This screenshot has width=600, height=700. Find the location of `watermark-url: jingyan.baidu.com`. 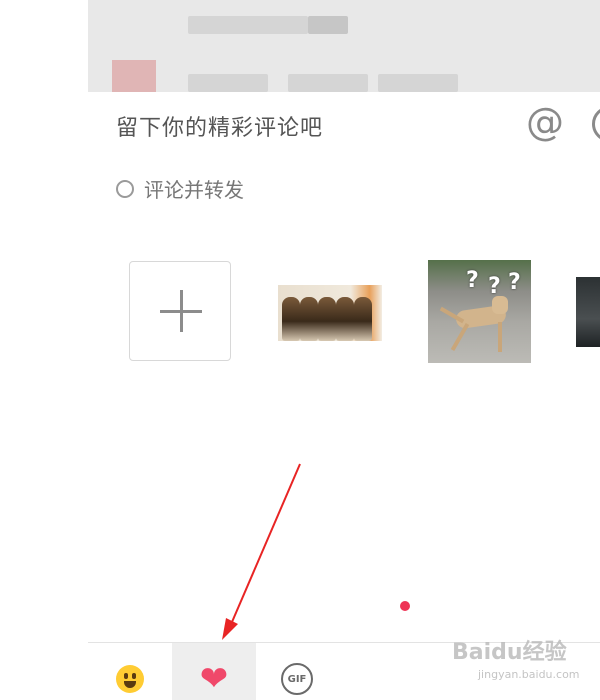

watermark-url: jingyan.baidu.com is located at coordinates (529, 674).